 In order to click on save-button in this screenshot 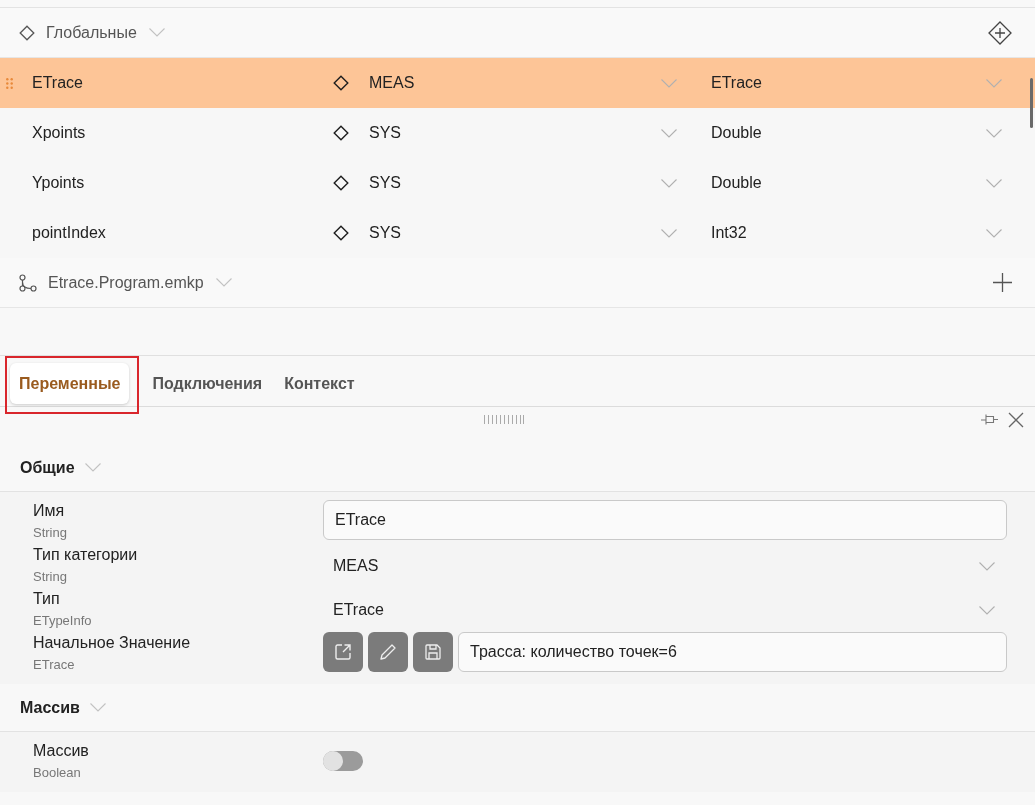, I will do `click(433, 652)`.